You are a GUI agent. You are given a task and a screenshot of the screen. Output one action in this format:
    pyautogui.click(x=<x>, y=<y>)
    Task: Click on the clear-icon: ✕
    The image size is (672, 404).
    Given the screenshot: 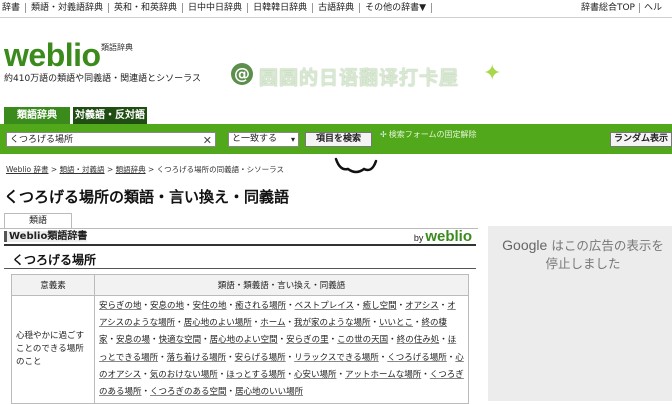 What is the action you would take?
    pyautogui.click(x=207, y=140)
    